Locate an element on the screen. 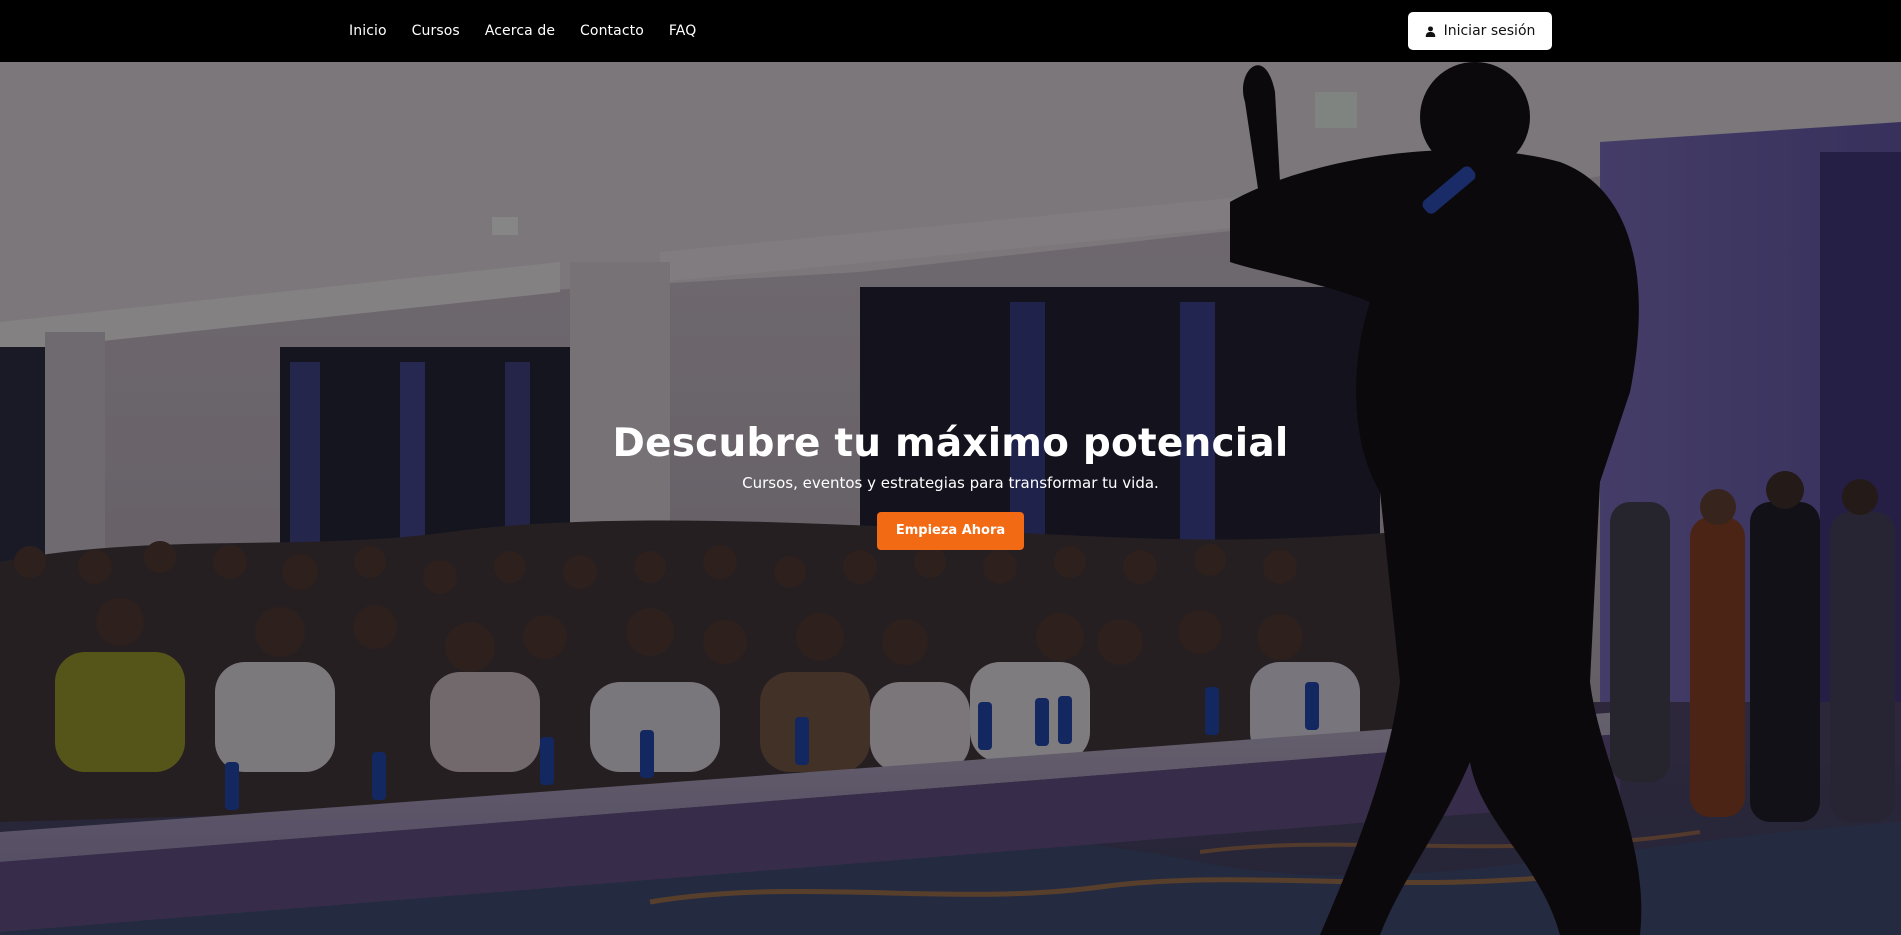  nav-link-cursos: Cursos is located at coordinates (436, 31).